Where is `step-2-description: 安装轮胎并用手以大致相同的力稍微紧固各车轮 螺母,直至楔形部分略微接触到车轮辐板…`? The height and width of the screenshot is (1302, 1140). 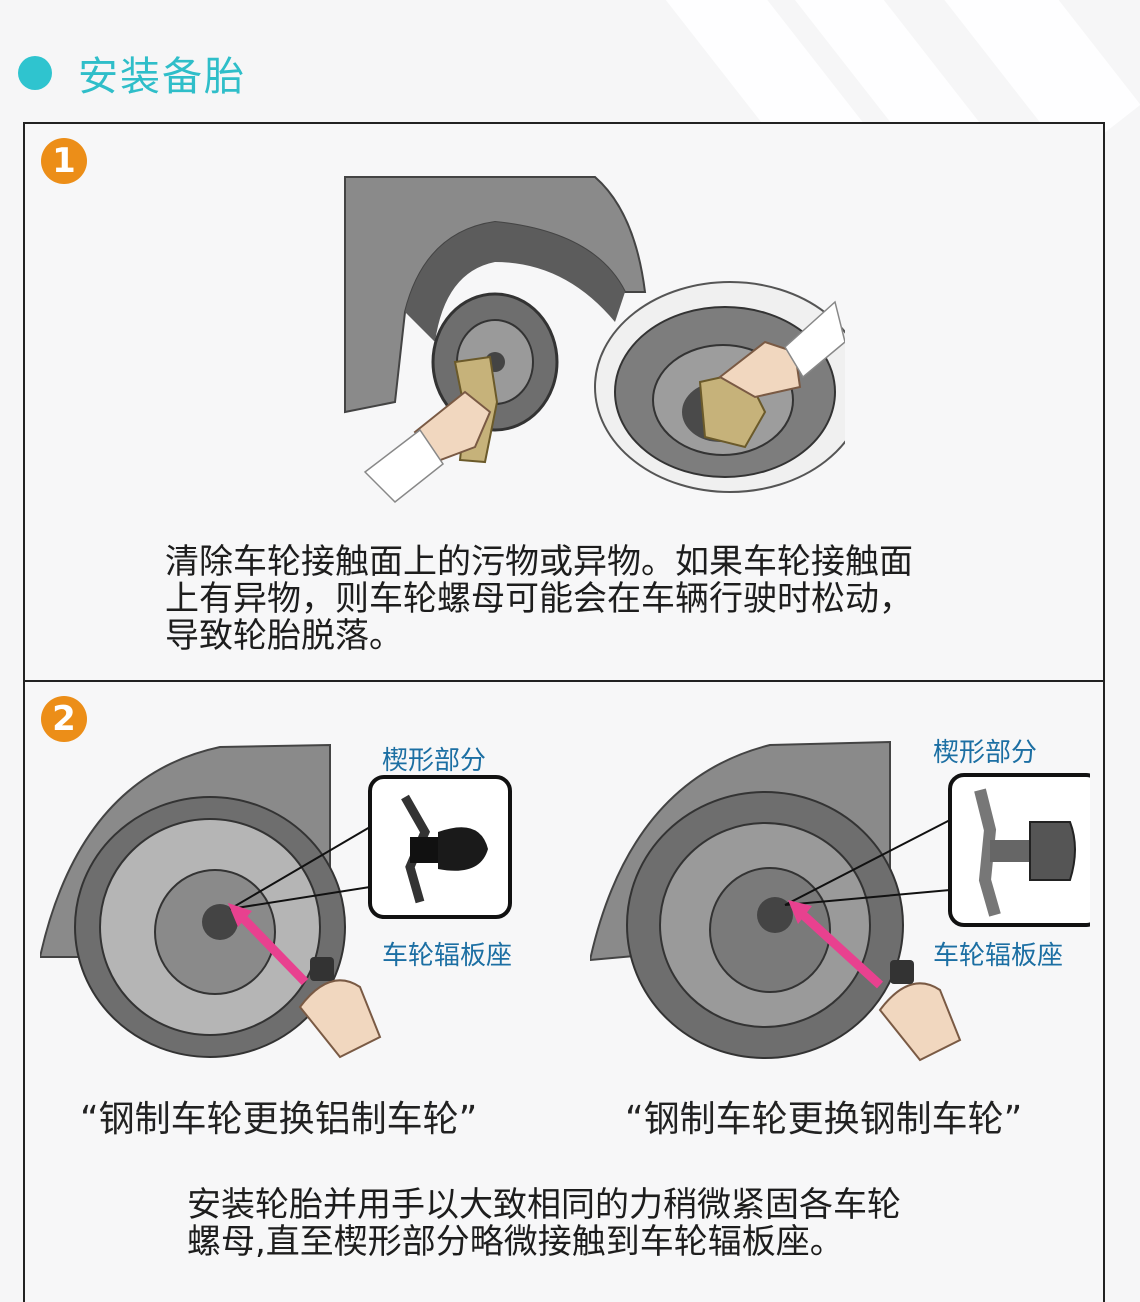
step-2-description: 安装轮胎并用手以大致相同的力稍微紧固各车轮 螺母,直至楔形部分略微接触到车轮辐板… is located at coordinates (544, 1224).